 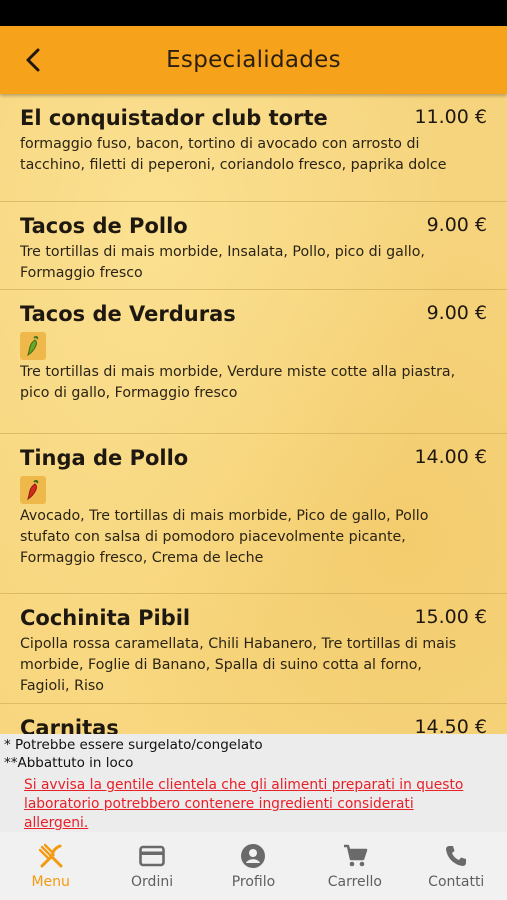 What do you see at coordinates (69, 763) in the screenshot?
I see `slaughtered-note: **Abbattuto in loco` at bounding box center [69, 763].